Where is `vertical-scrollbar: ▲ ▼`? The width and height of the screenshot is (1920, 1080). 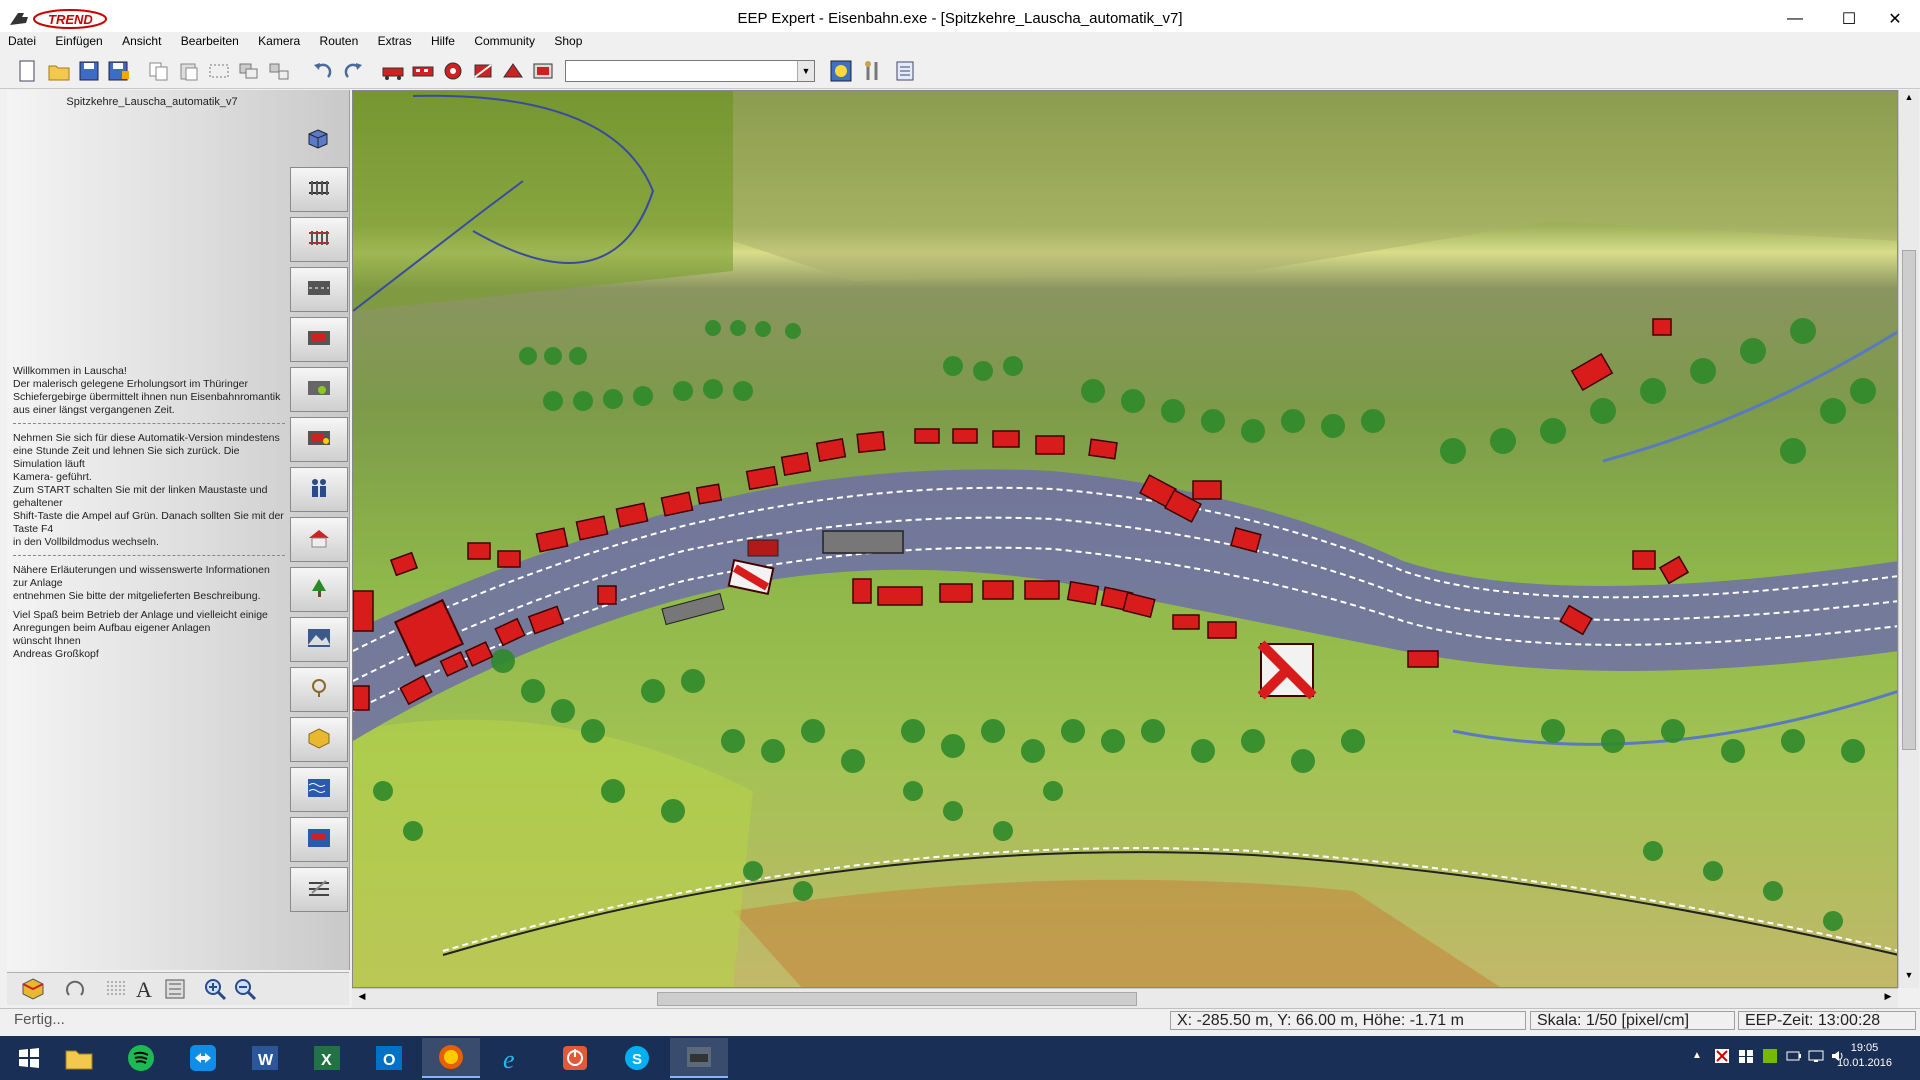 vertical-scrollbar: ▲ ▼ is located at coordinates (1908, 539).